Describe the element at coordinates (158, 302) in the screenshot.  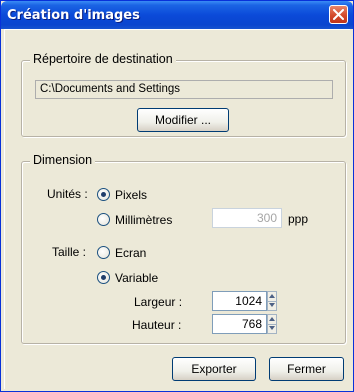
I see `width-label: Largeur :` at that location.